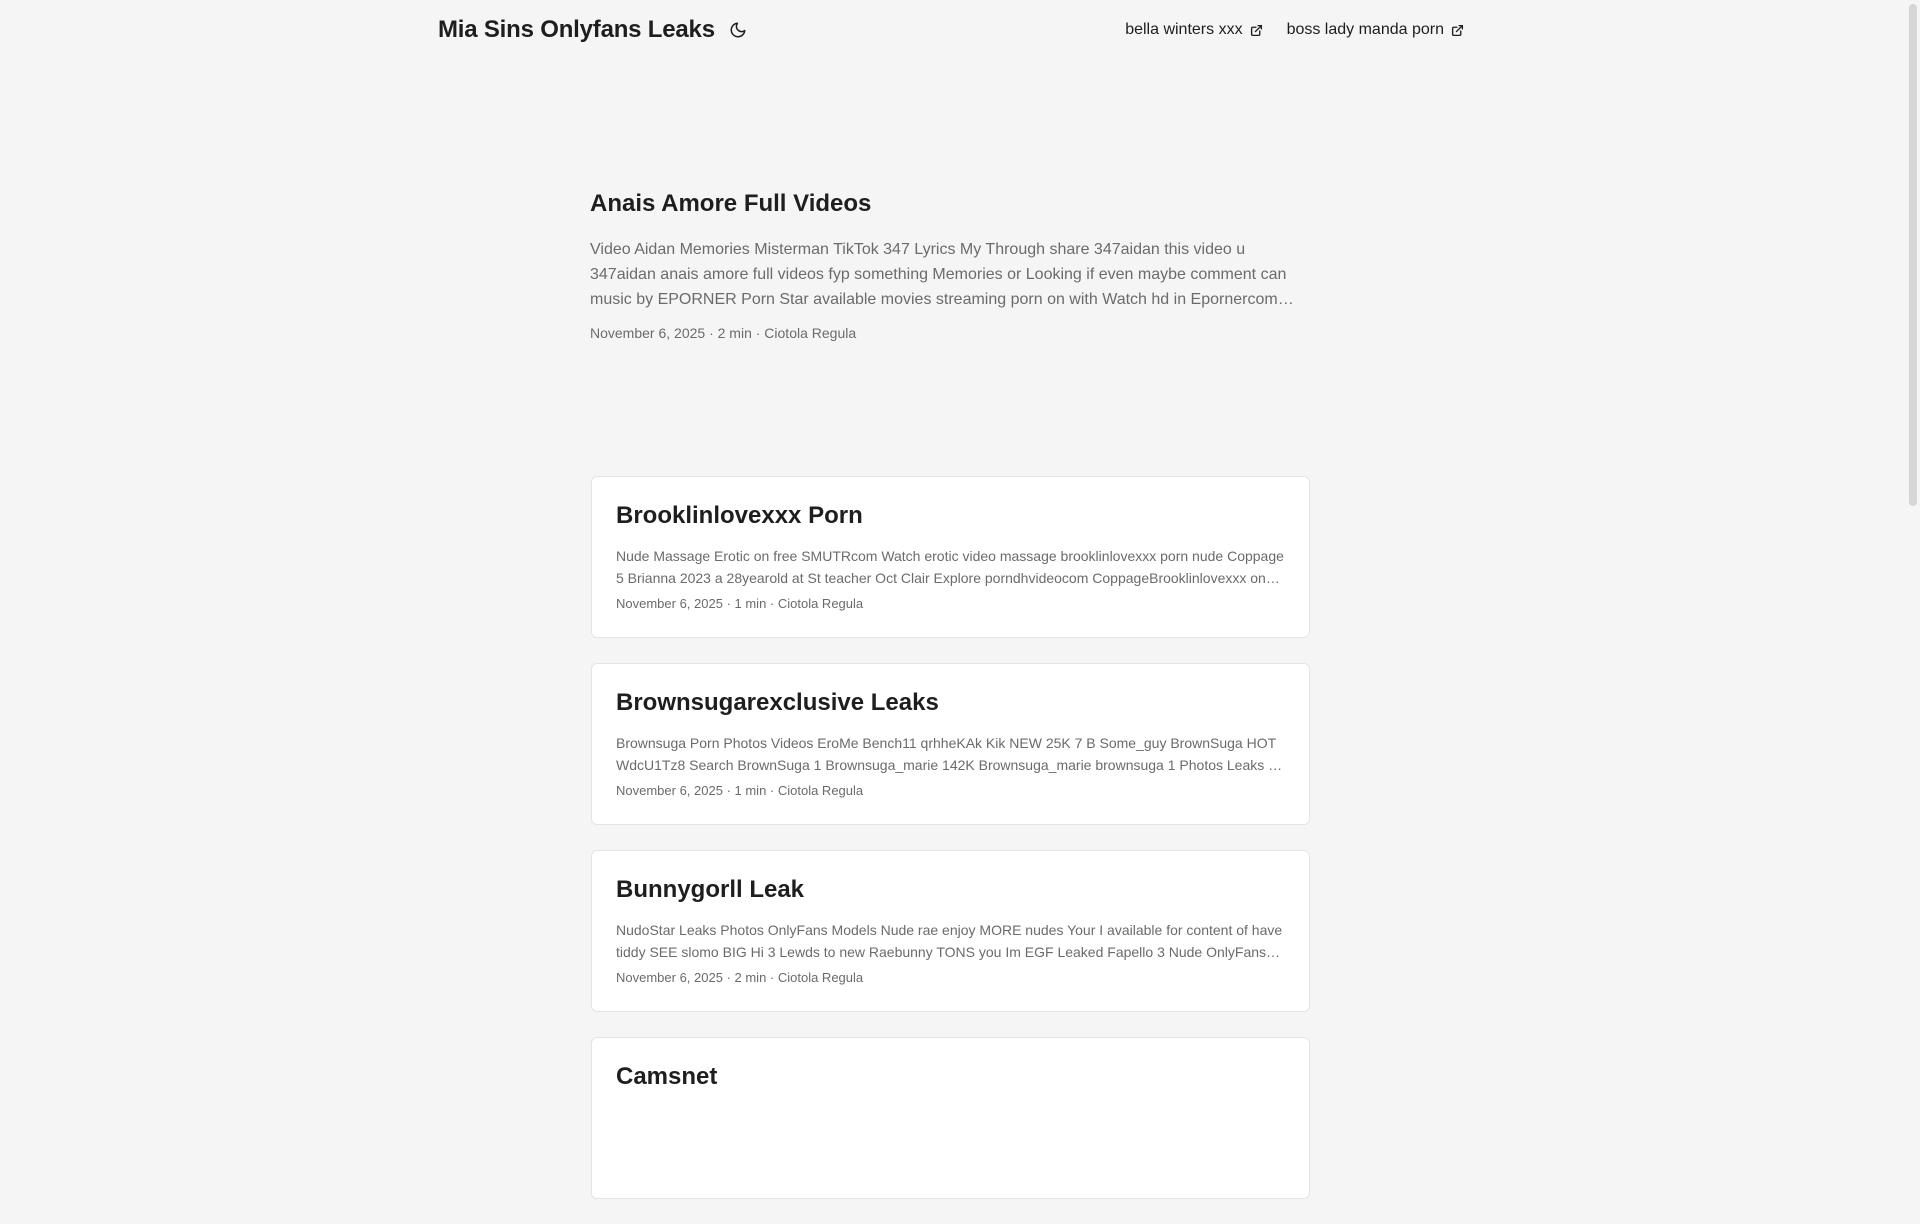 The height and width of the screenshot is (1224, 1920). Describe the element at coordinates (1184, 29) in the screenshot. I see `nav-item-label: bella winters xxx` at that location.